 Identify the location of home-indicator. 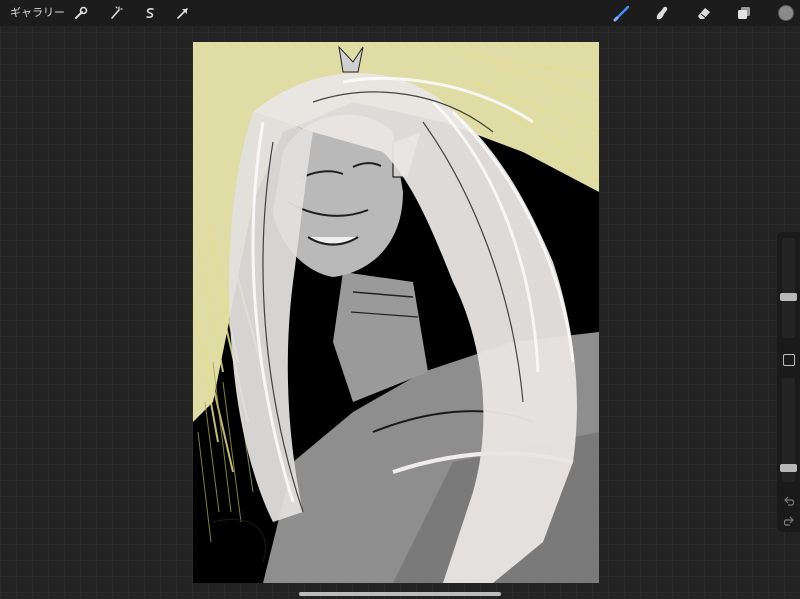
(400, 594).